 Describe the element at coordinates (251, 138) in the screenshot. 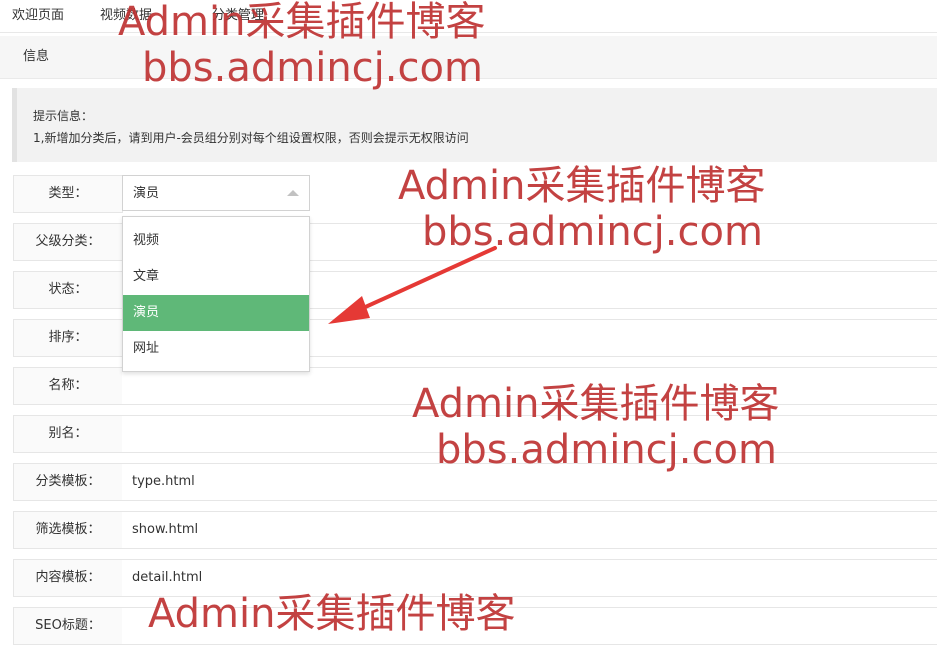

I see `notice-text: 1,新增加分类后，请到用户-会员组分别对每个组设置权限，否则会提示无权限访问` at that location.